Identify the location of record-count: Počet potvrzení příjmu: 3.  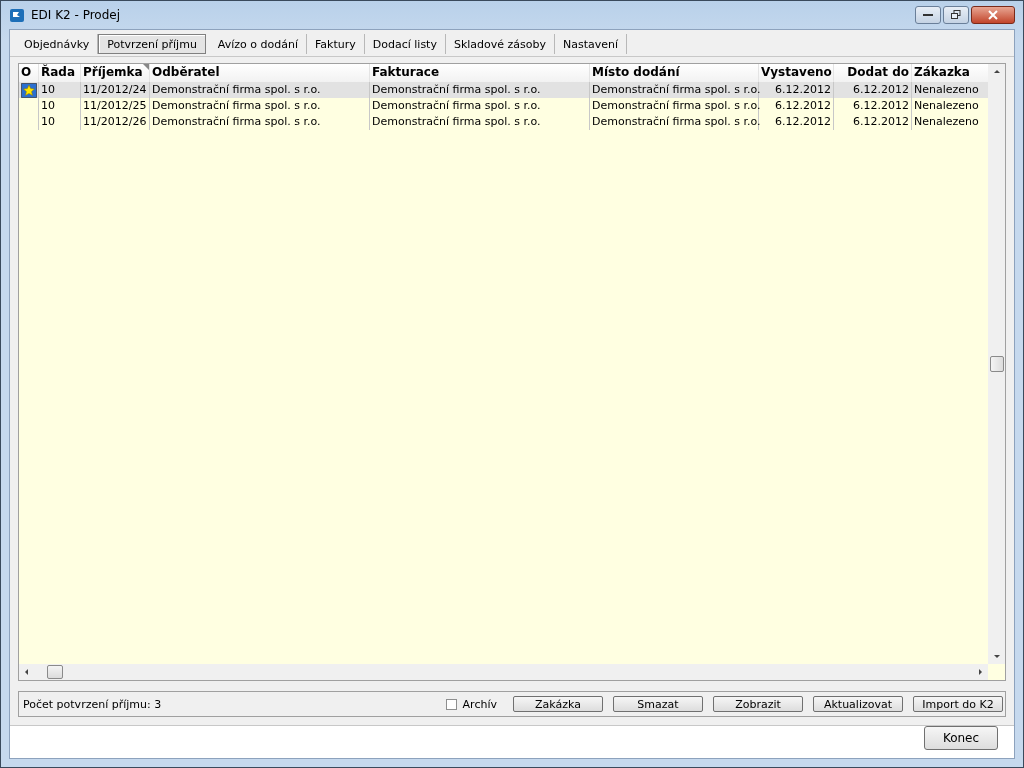
(92, 704).